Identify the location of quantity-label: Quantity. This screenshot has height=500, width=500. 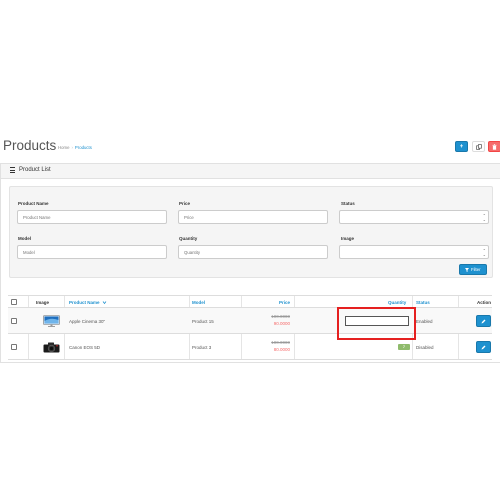
(188, 238).